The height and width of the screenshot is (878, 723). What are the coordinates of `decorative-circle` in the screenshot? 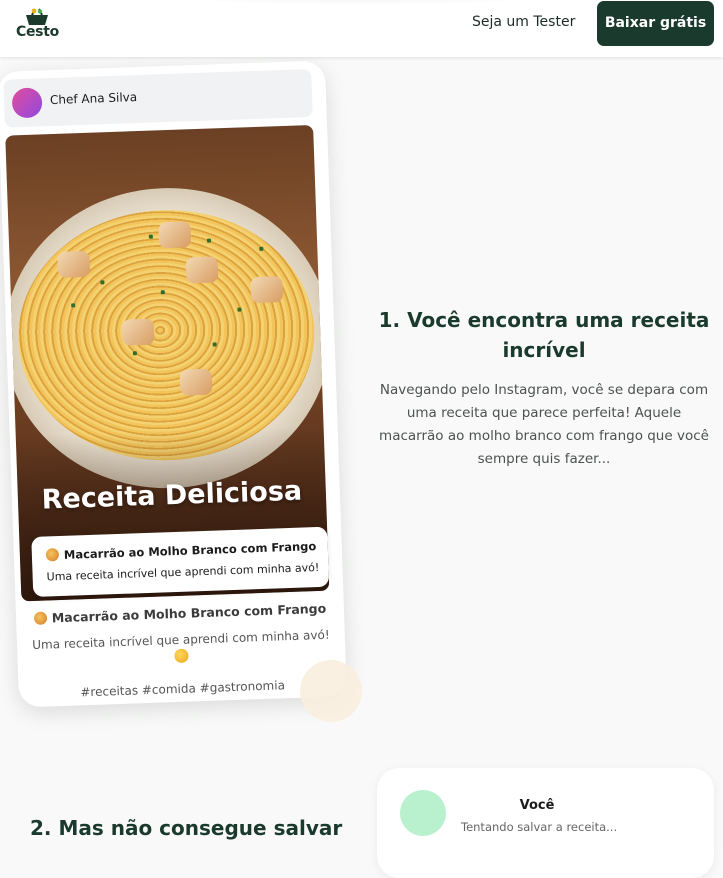 It's located at (331, 691).